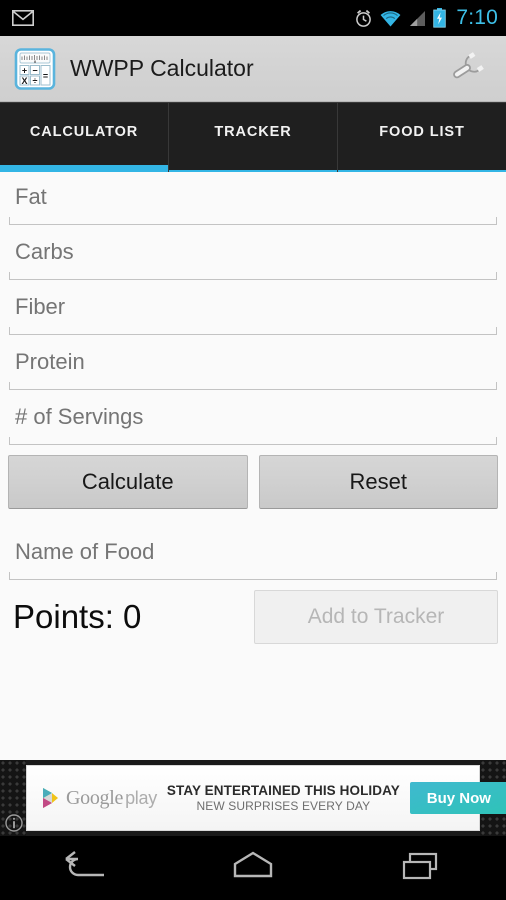 This screenshot has height=900, width=506. What do you see at coordinates (390, 18) in the screenshot?
I see `wifi-icon` at bounding box center [390, 18].